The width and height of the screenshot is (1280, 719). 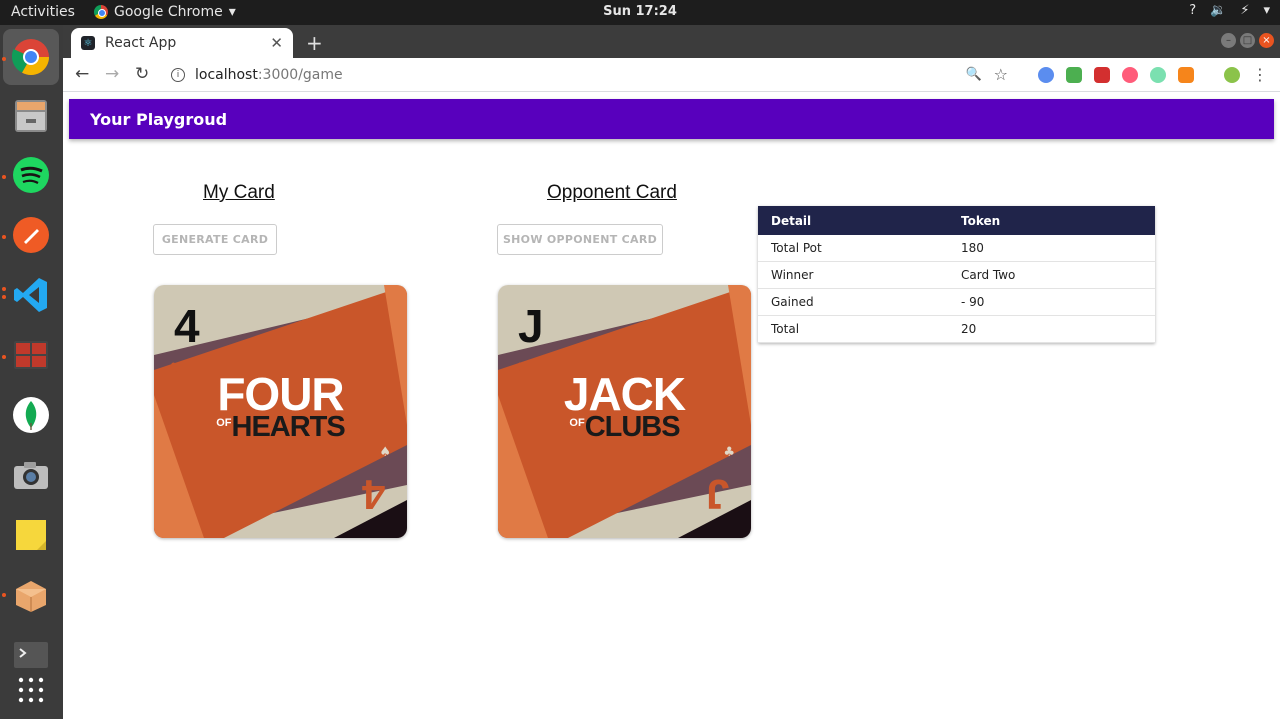 I want to click on kebab-menu-icon: ⋮, so click(x=1260, y=74).